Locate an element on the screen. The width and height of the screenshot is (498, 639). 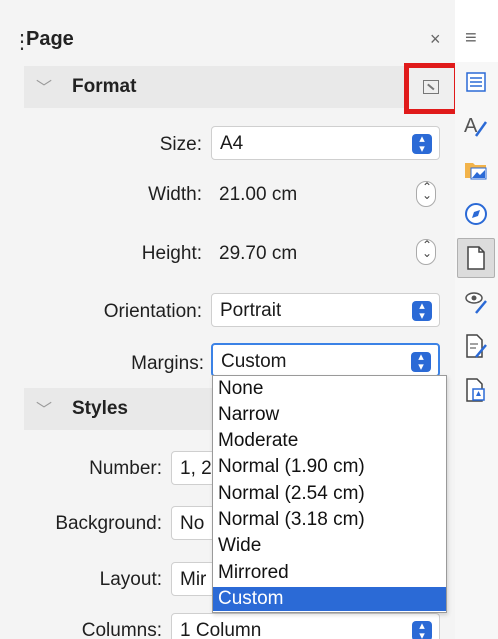
properties-icon is located at coordinates (476, 82).